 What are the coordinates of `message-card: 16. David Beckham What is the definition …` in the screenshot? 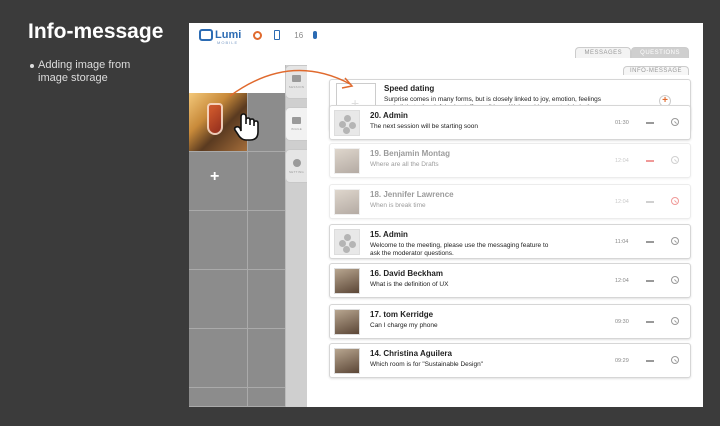 It's located at (510, 280).